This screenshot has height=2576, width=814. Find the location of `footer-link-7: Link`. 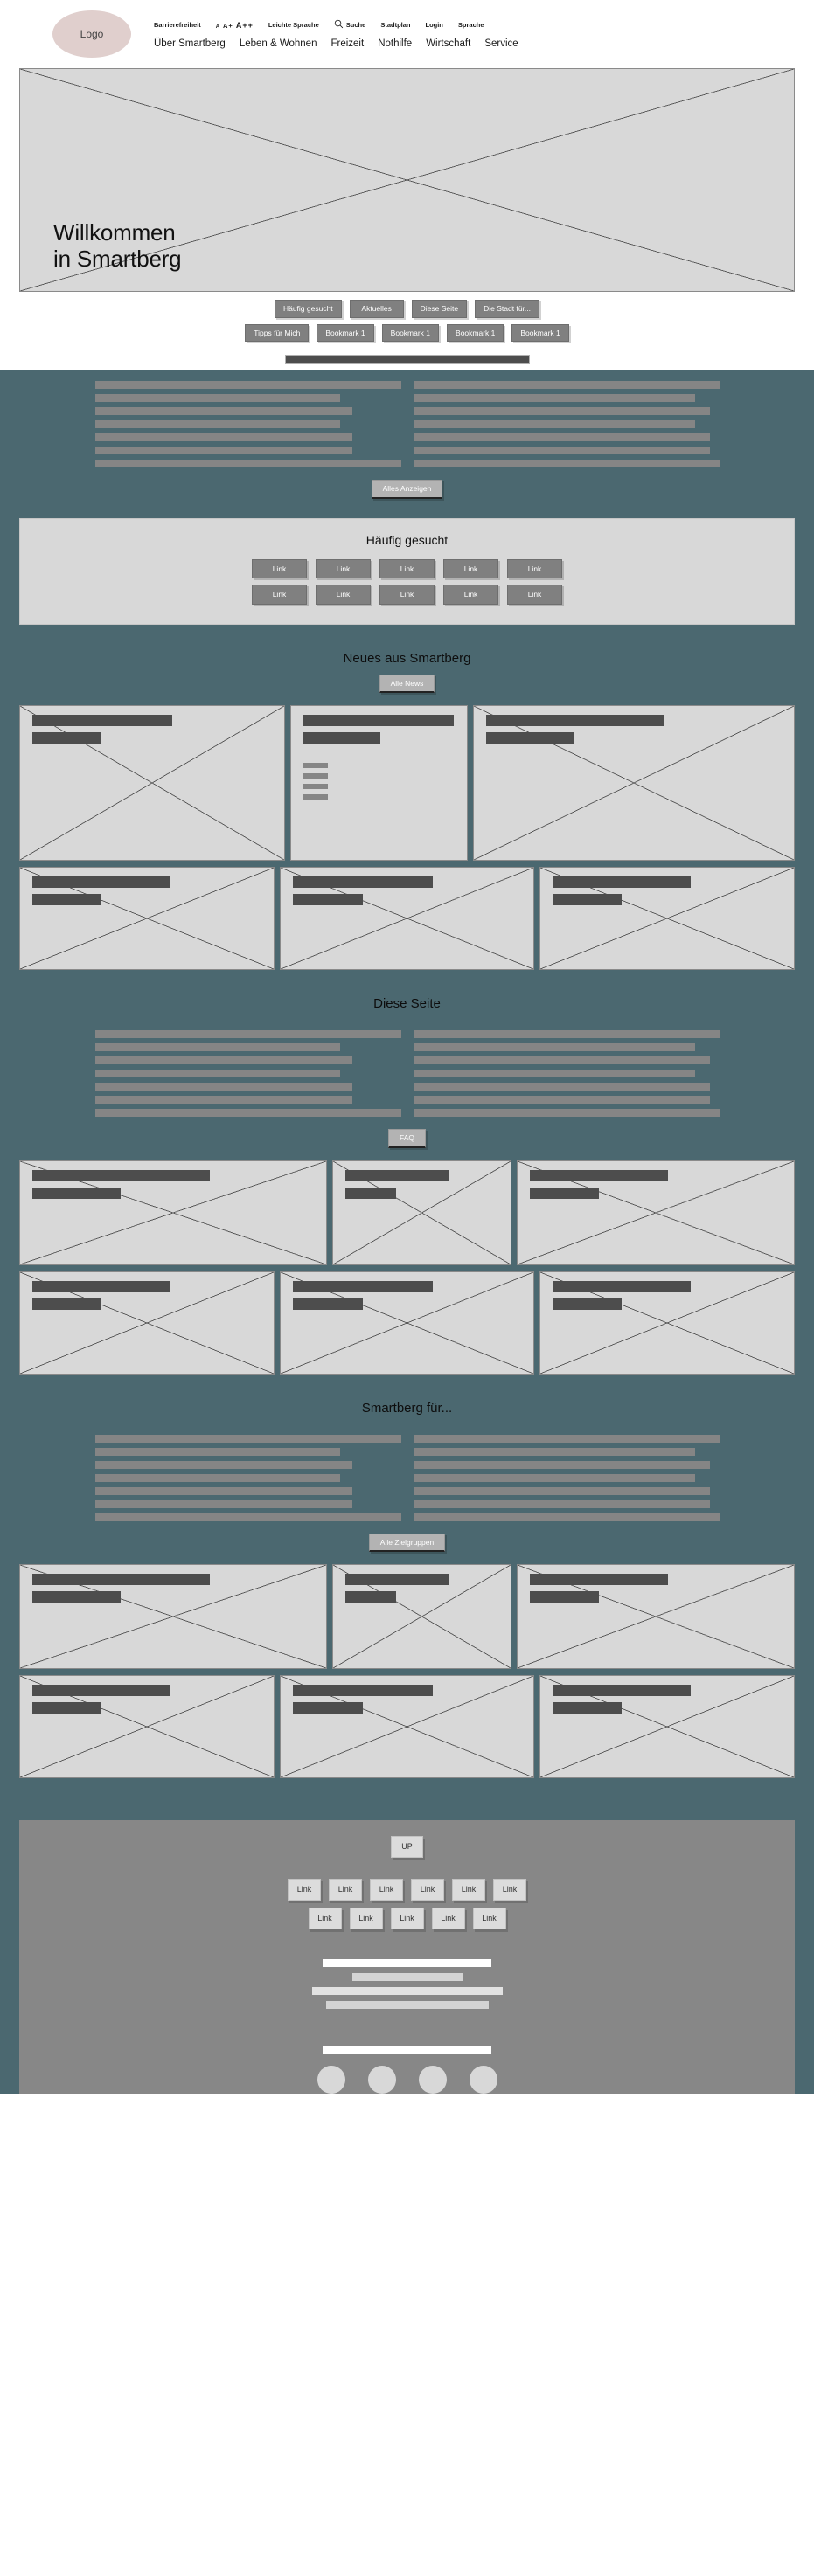

footer-link-7: Link is located at coordinates (325, 1918).